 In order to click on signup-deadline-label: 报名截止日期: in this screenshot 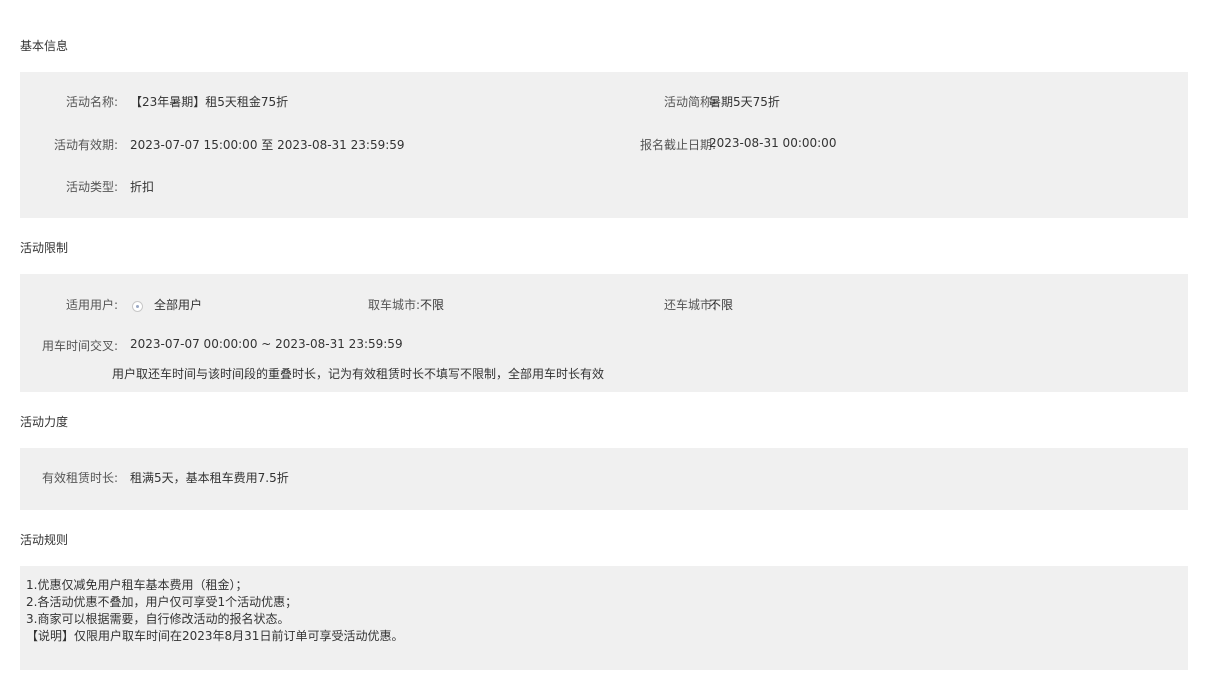, I will do `click(677, 145)`.